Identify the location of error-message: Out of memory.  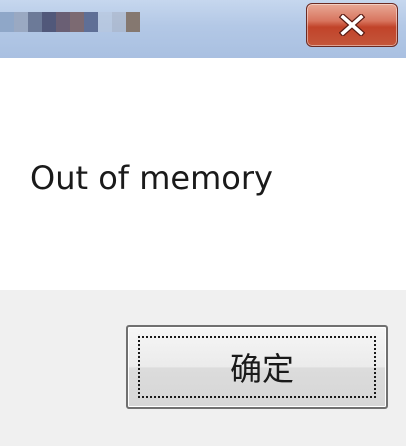
(151, 178).